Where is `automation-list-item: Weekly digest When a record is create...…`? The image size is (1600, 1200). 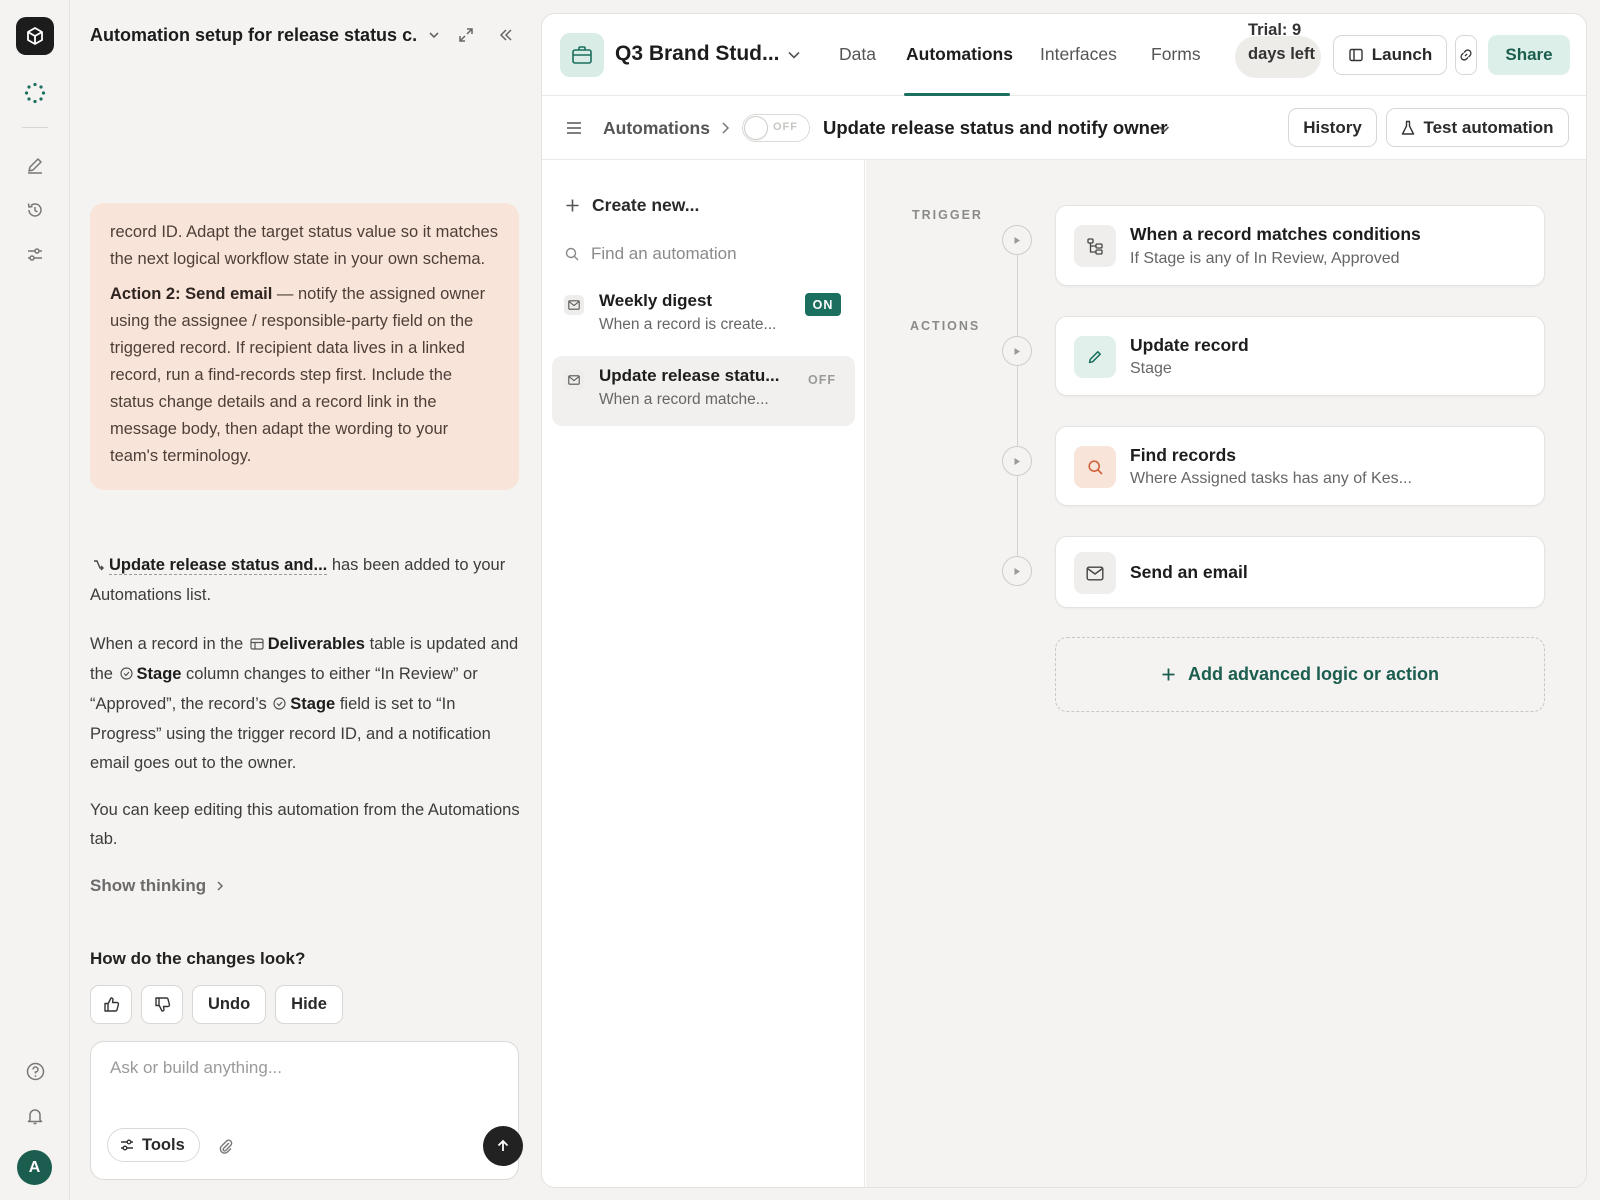
automation-list-item: Weekly digest When a record is create...… is located at coordinates (703, 316).